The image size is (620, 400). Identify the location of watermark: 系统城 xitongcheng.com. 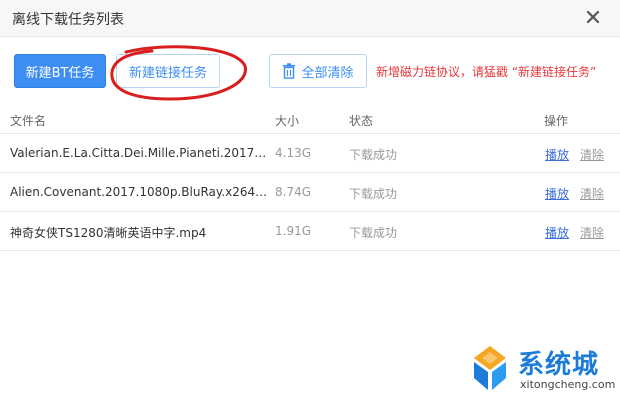
(541, 369).